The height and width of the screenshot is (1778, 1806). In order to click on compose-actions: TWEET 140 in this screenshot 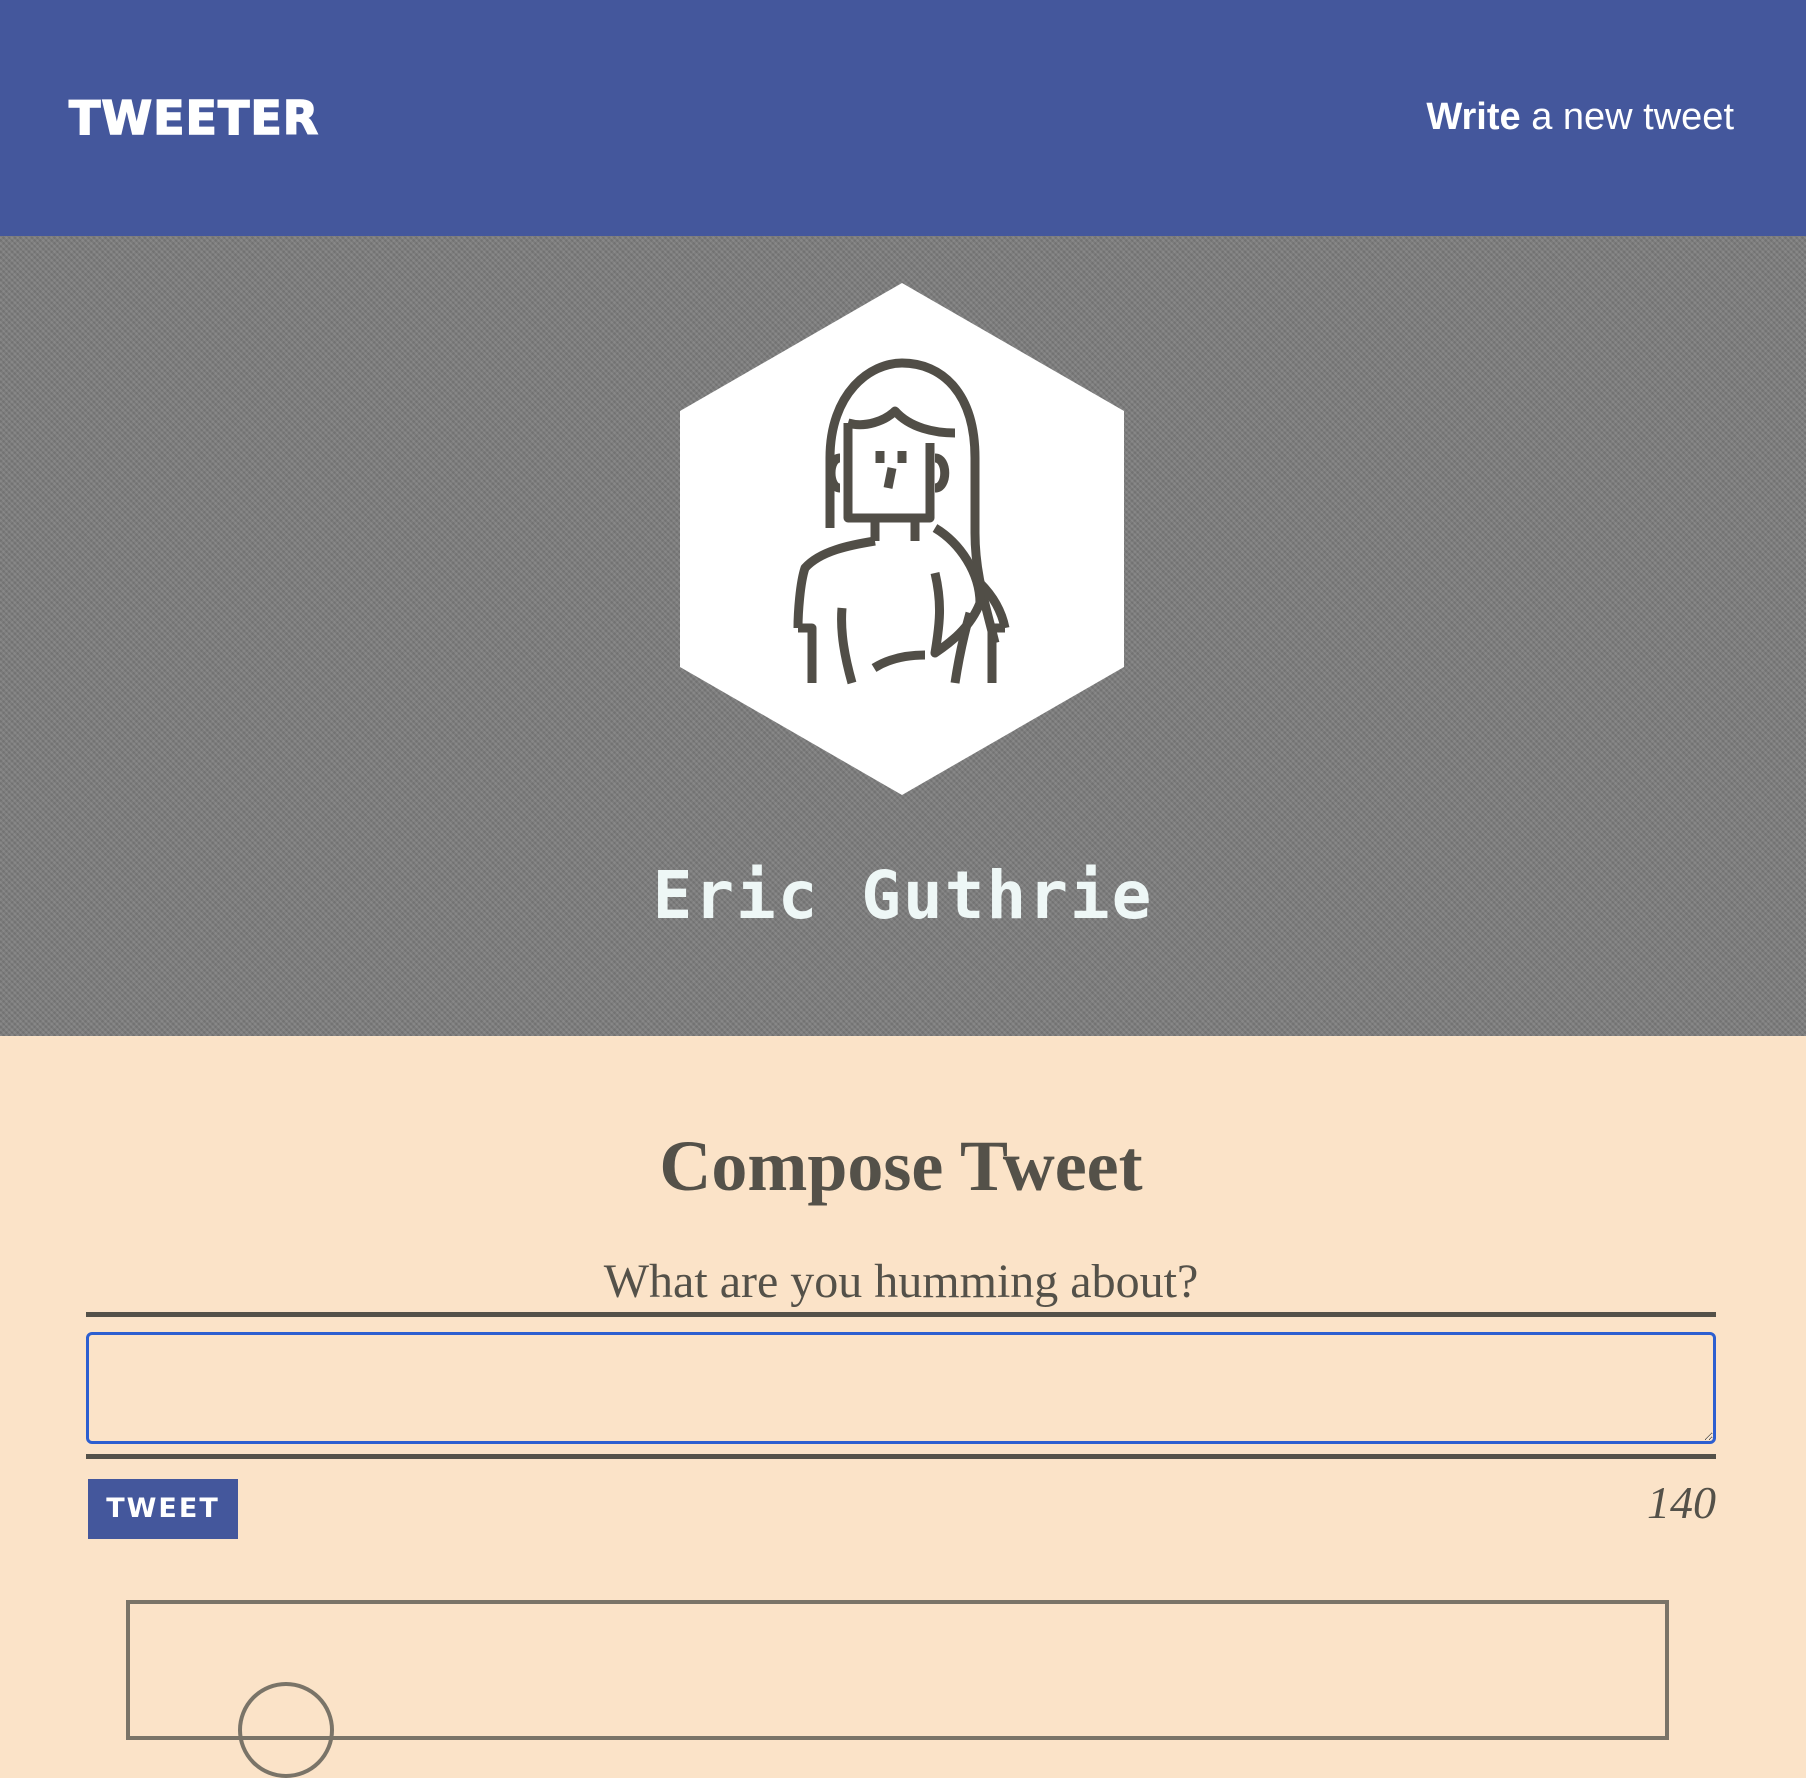, I will do `click(901, 1518)`.